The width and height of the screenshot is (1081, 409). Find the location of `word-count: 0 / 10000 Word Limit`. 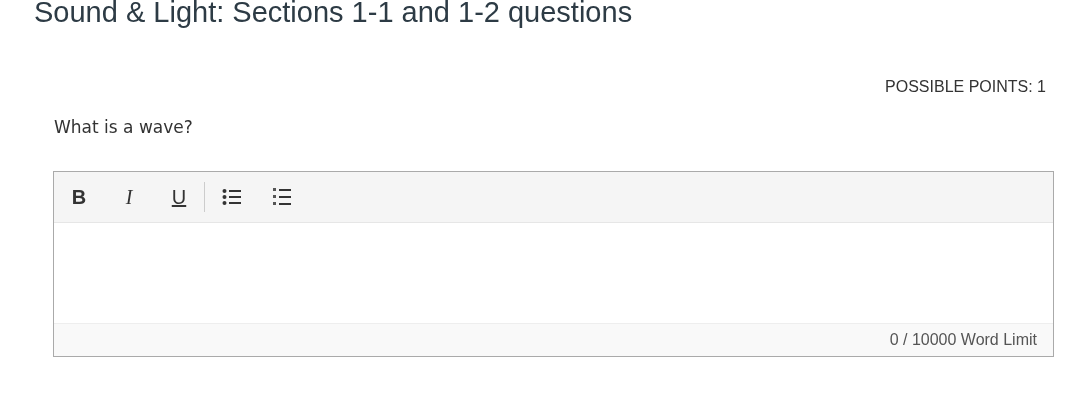

word-count: 0 / 10000 Word Limit is located at coordinates (963, 340).